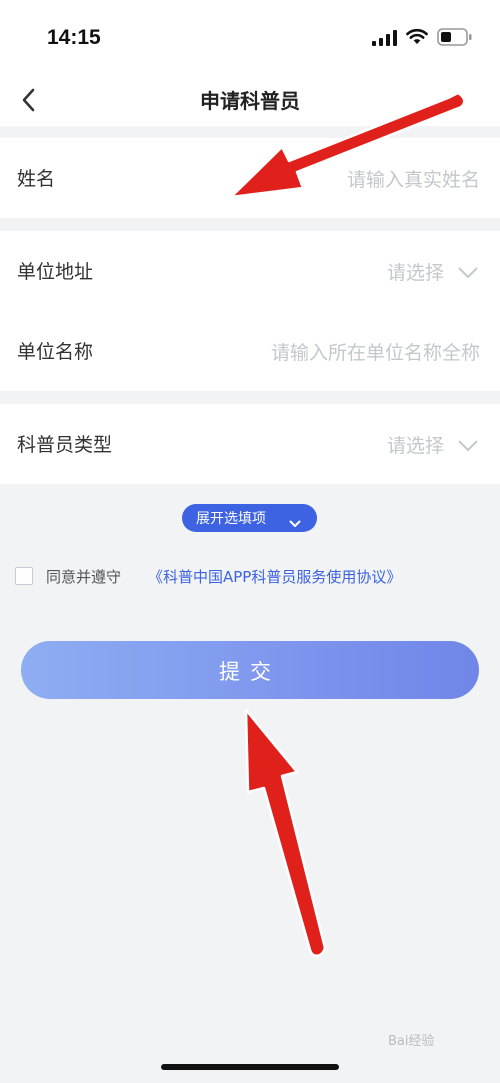  Describe the element at coordinates (415, 271) in the screenshot. I see `unit-address-select: 请选择` at that location.